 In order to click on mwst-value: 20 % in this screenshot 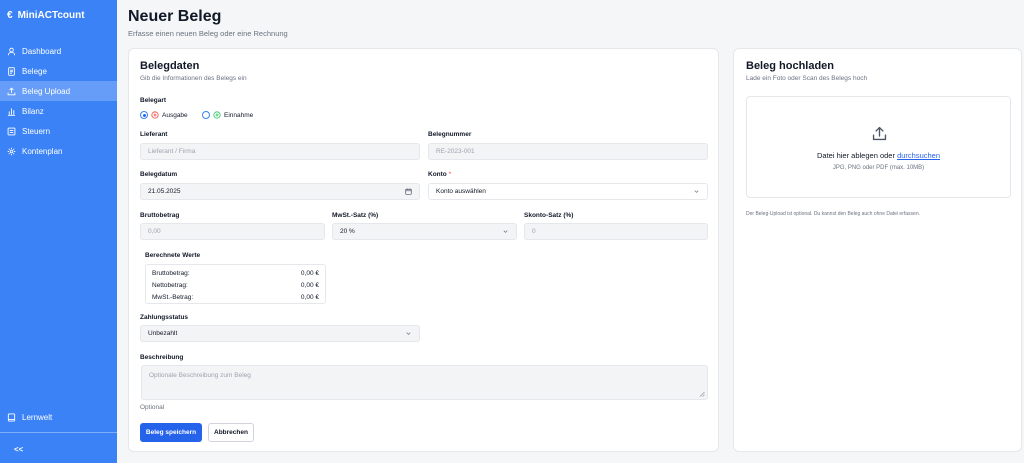, I will do `click(347, 231)`.